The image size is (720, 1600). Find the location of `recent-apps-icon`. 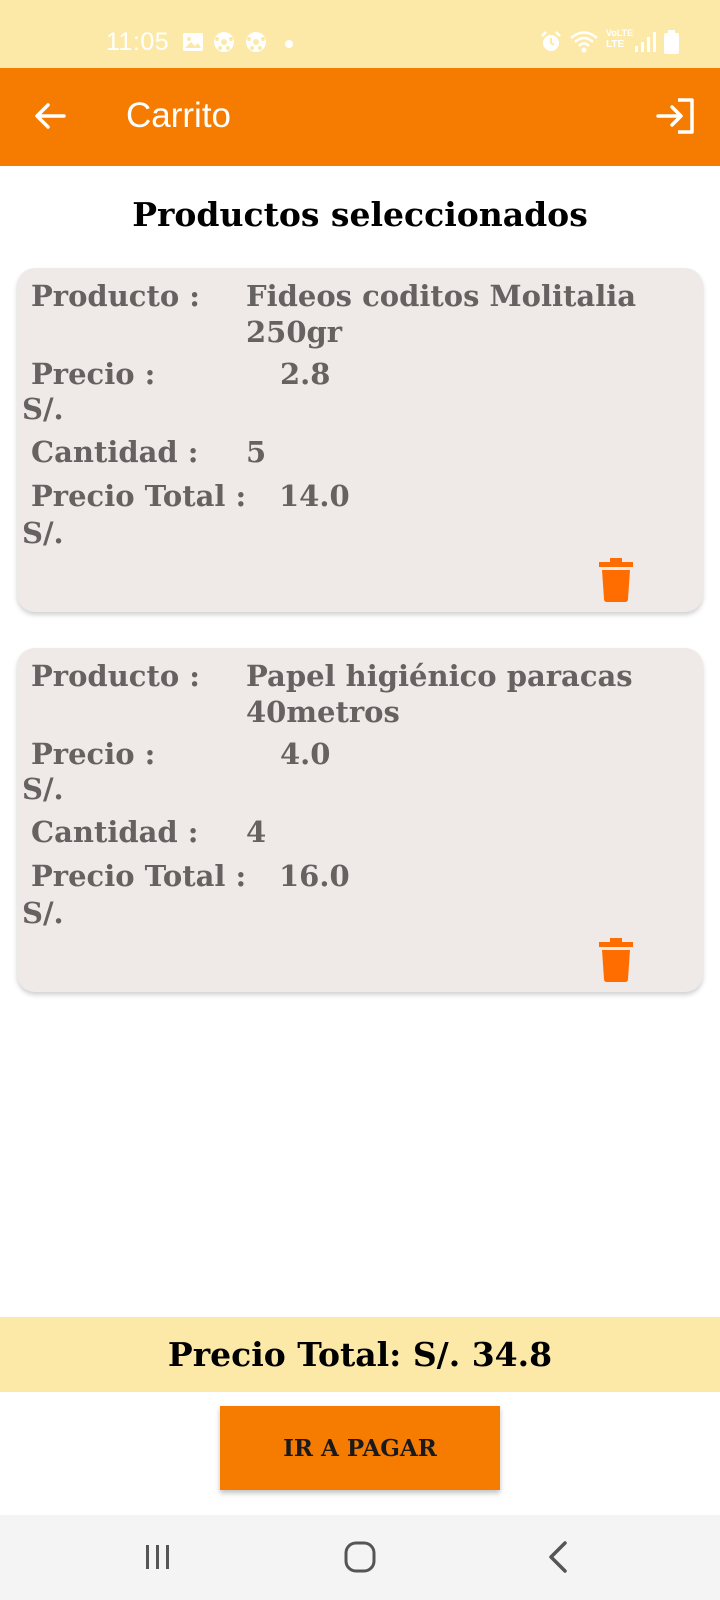

recent-apps-icon is located at coordinates (158, 1557).